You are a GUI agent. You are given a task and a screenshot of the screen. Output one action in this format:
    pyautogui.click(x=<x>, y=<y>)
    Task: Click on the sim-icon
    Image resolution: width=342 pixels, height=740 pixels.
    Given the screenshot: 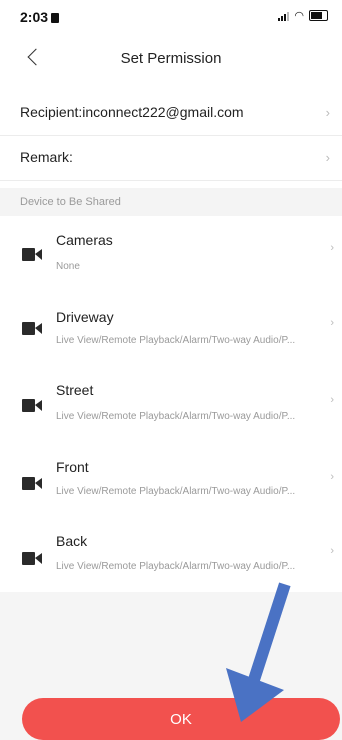 What is the action you would take?
    pyautogui.click(x=55, y=18)
    